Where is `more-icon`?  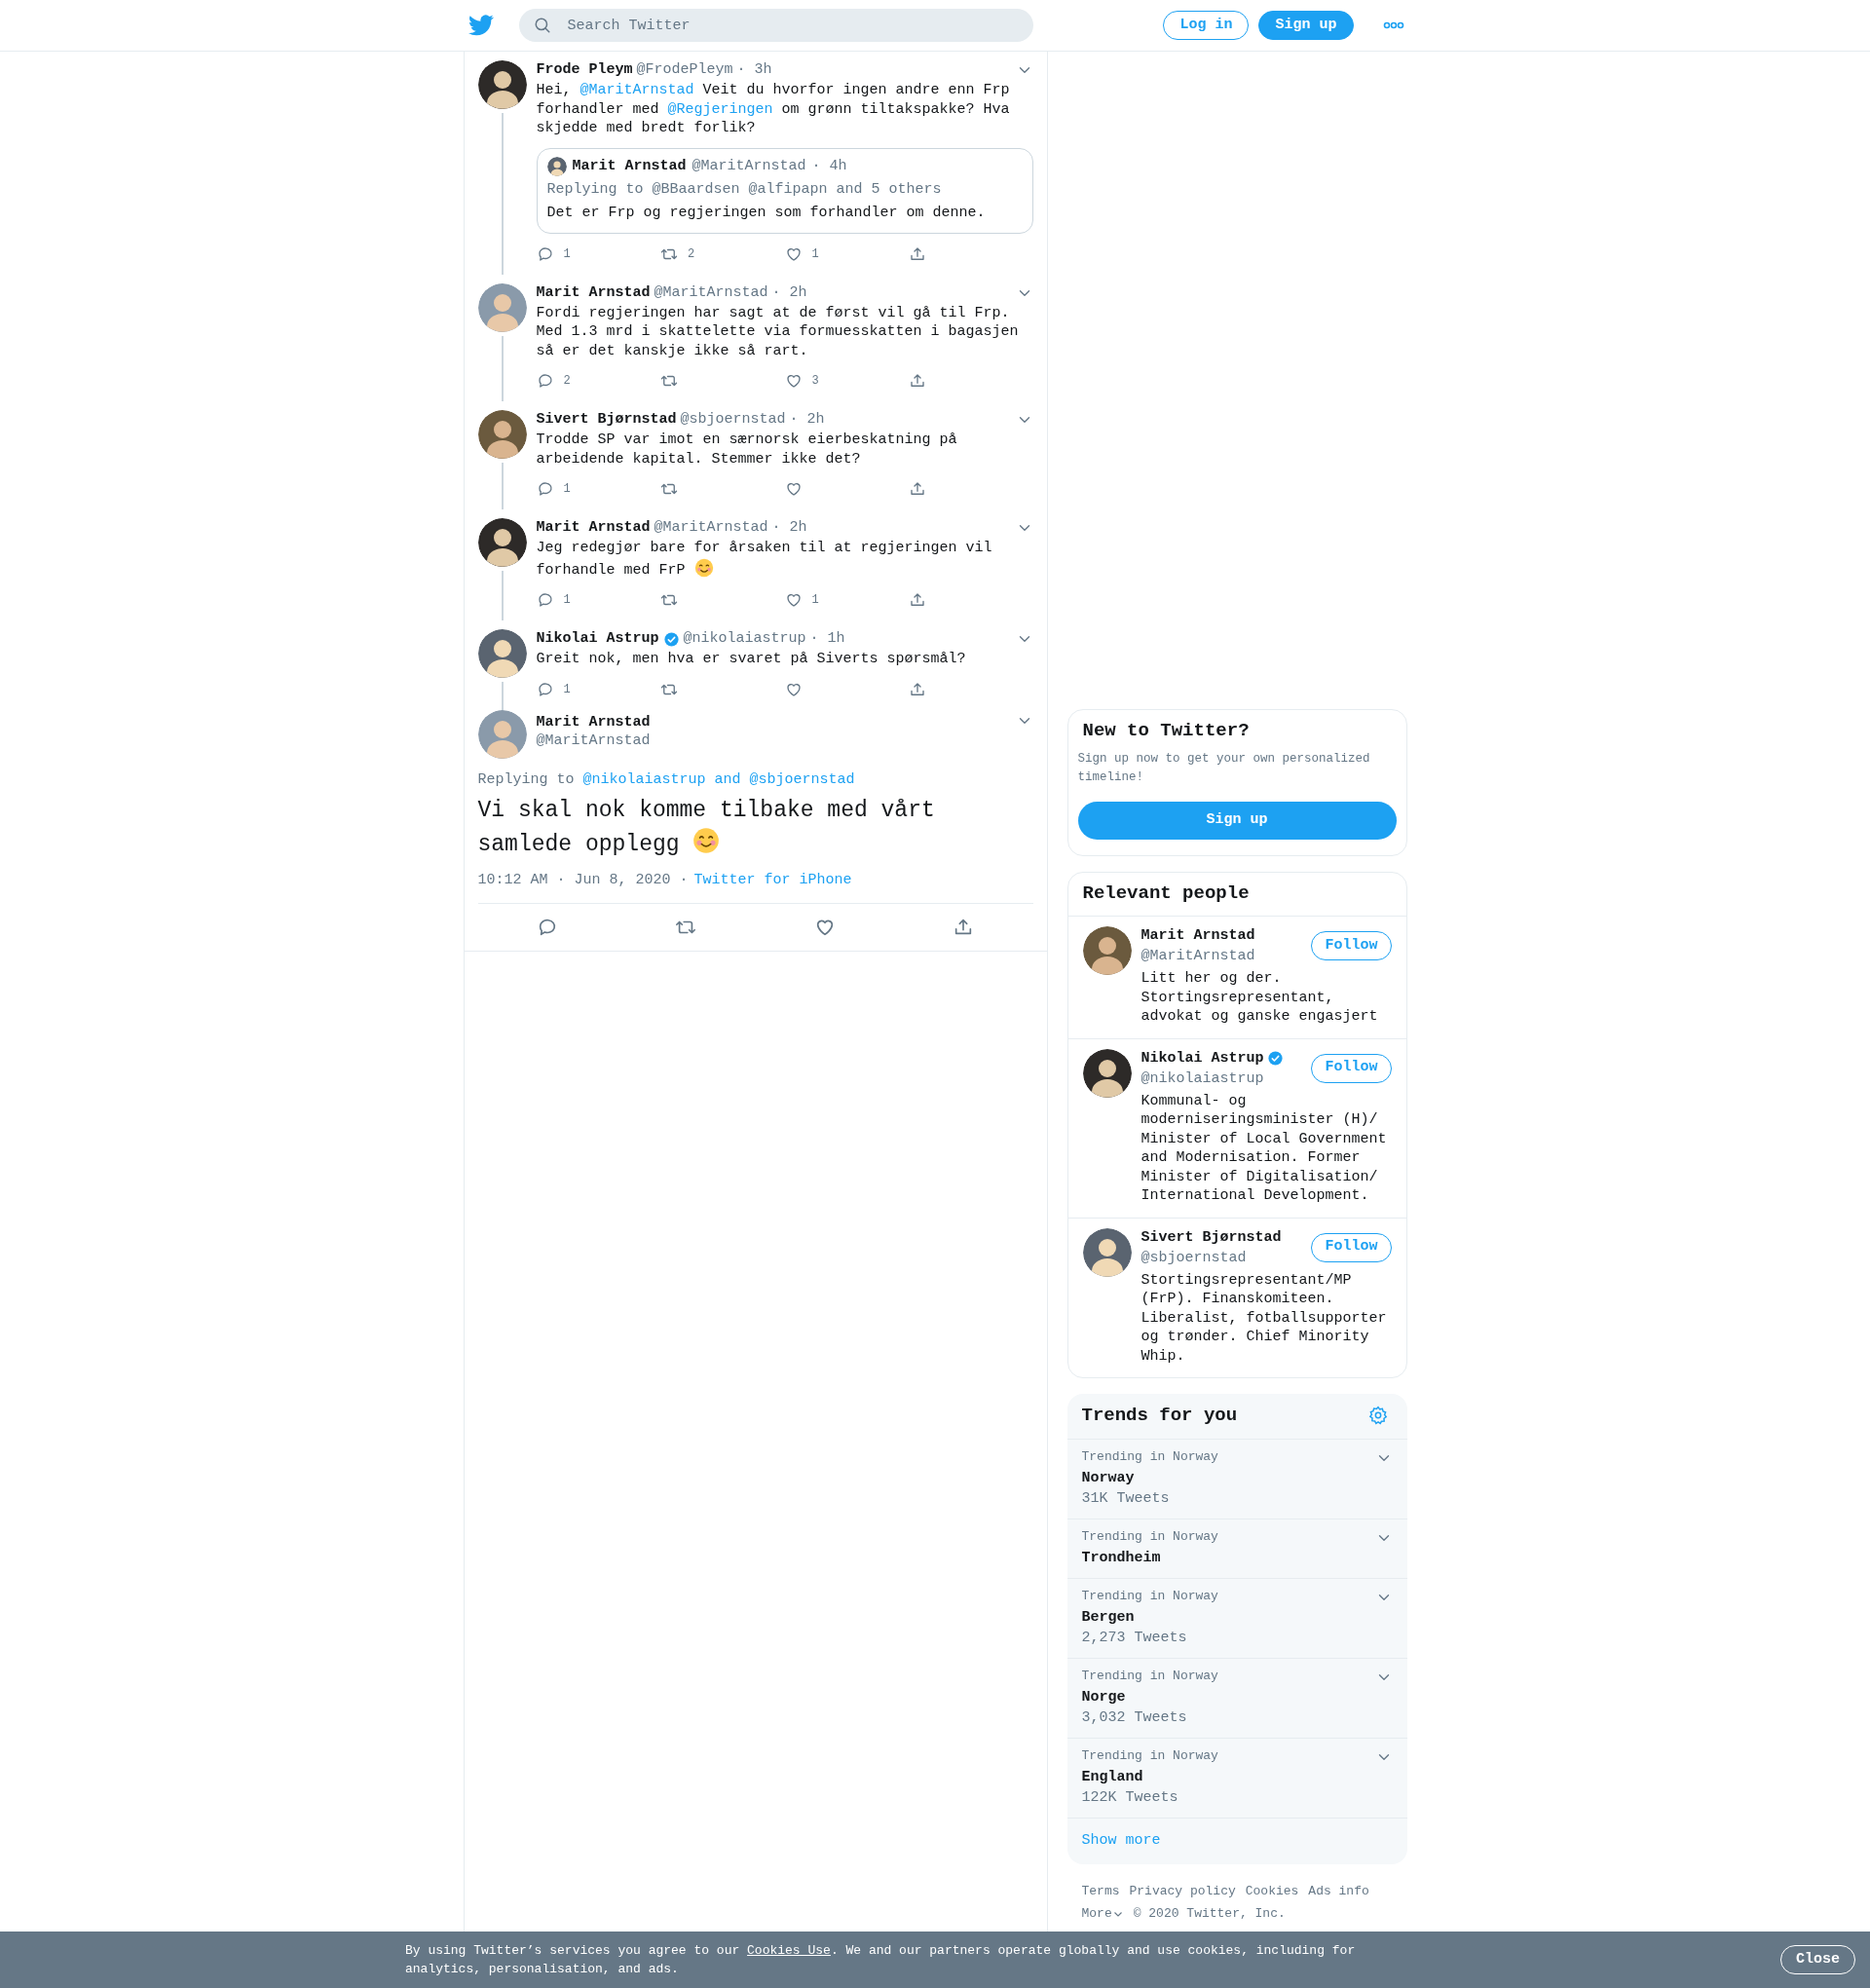 more-icon is located at coordinates (1393, 25).